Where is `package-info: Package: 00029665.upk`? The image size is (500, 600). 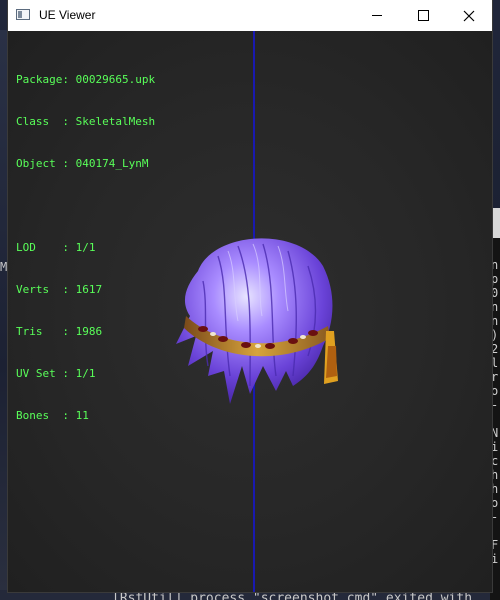
package-info: Package: 00029665.upk is located at coordinates (86, 79).